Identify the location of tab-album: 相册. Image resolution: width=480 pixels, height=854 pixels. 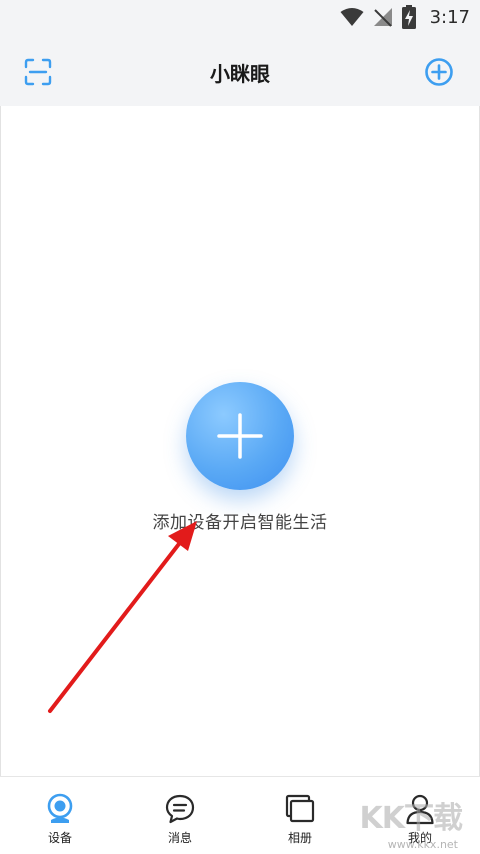
(300, 815).